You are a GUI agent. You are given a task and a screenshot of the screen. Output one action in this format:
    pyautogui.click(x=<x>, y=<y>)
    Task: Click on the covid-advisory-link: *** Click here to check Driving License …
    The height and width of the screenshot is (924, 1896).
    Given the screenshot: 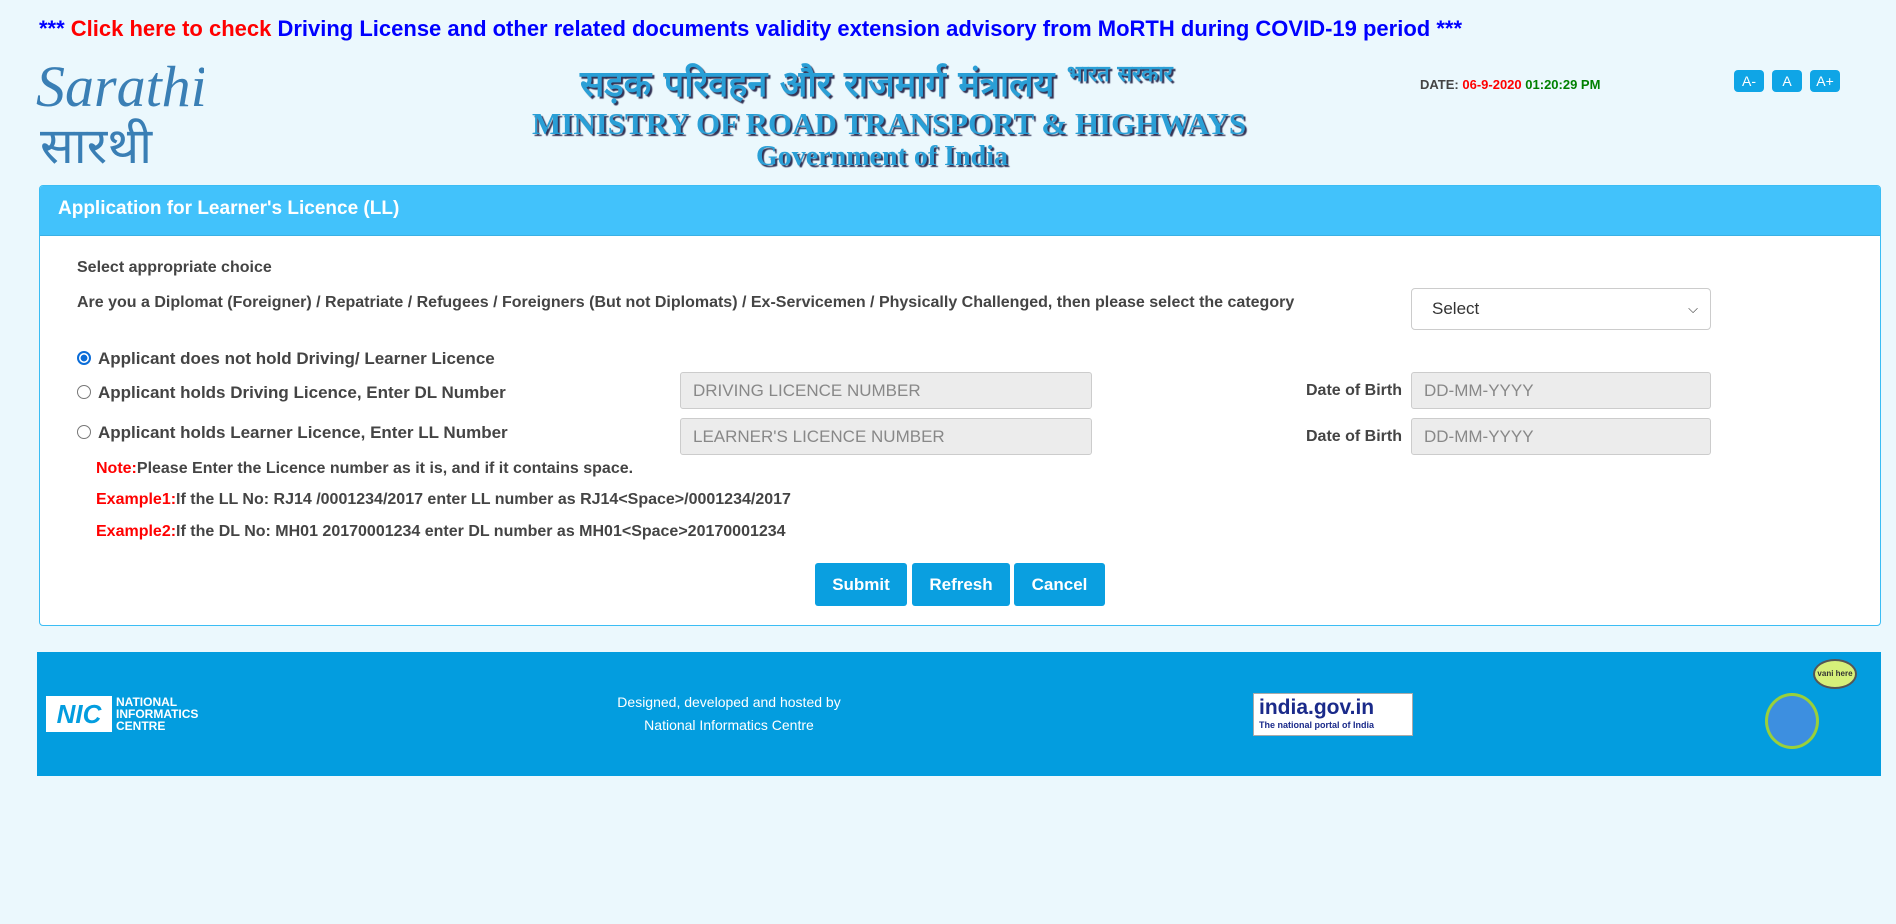 What is the action you would take?
    pyautogui.click(x=750, y=29)
    